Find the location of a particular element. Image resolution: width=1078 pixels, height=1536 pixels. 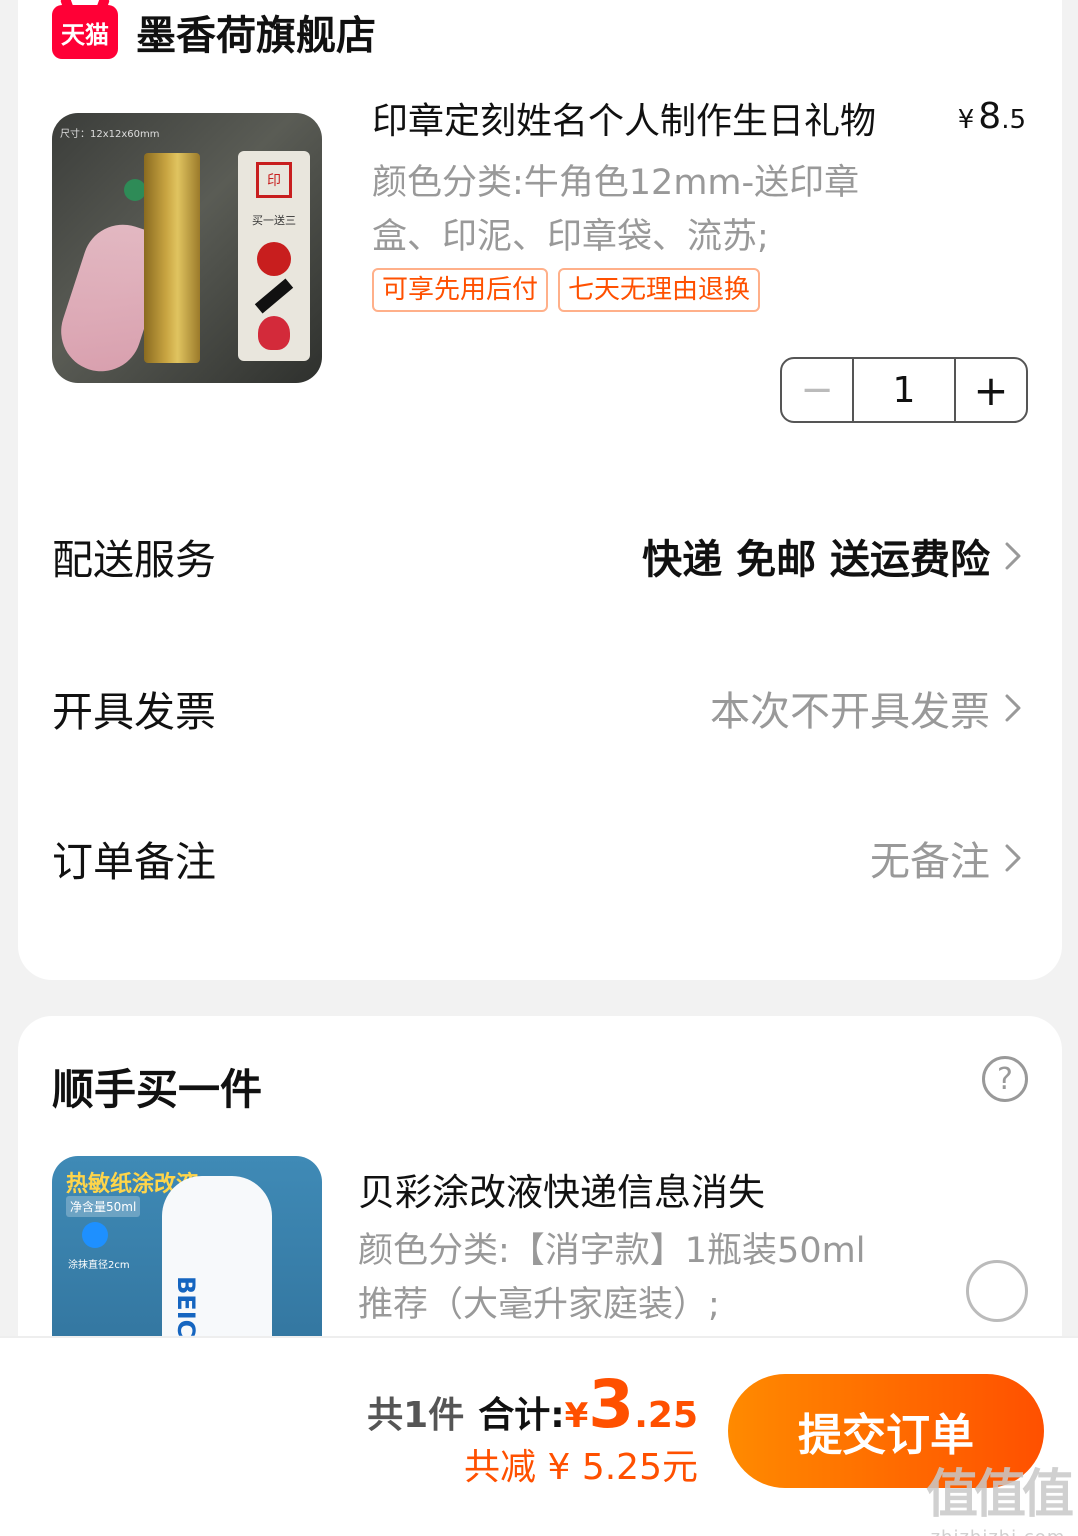

image-side-text: 买一送三 is located at coordinates (274, 220).